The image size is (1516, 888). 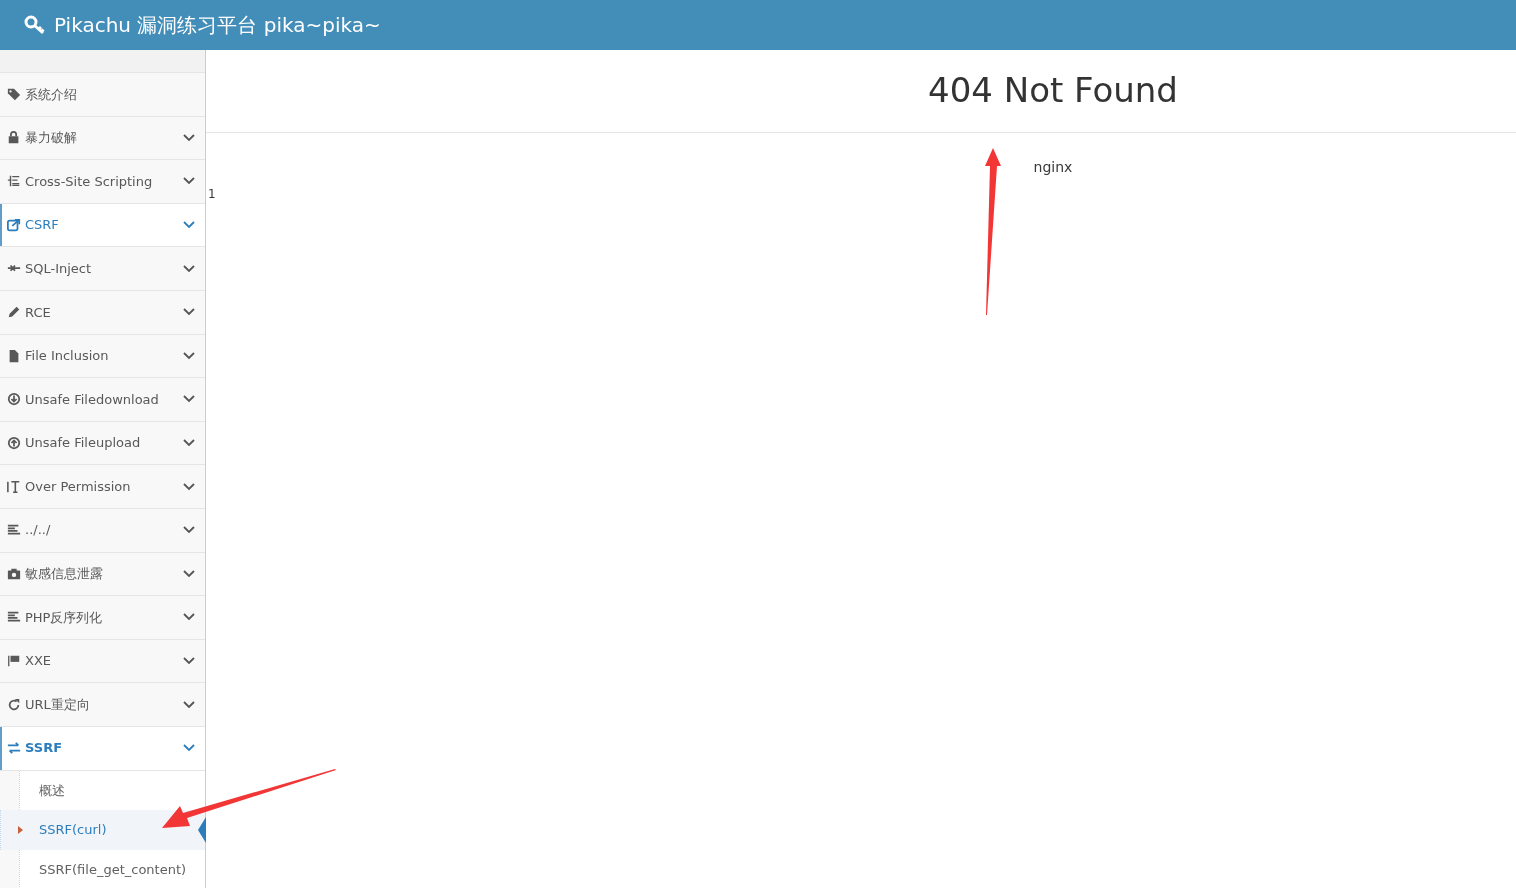 What do you see at coordinates (102, 748) in the screenshot?
I see `sidebar-item: SSRF` at bounding box center [102, 748].